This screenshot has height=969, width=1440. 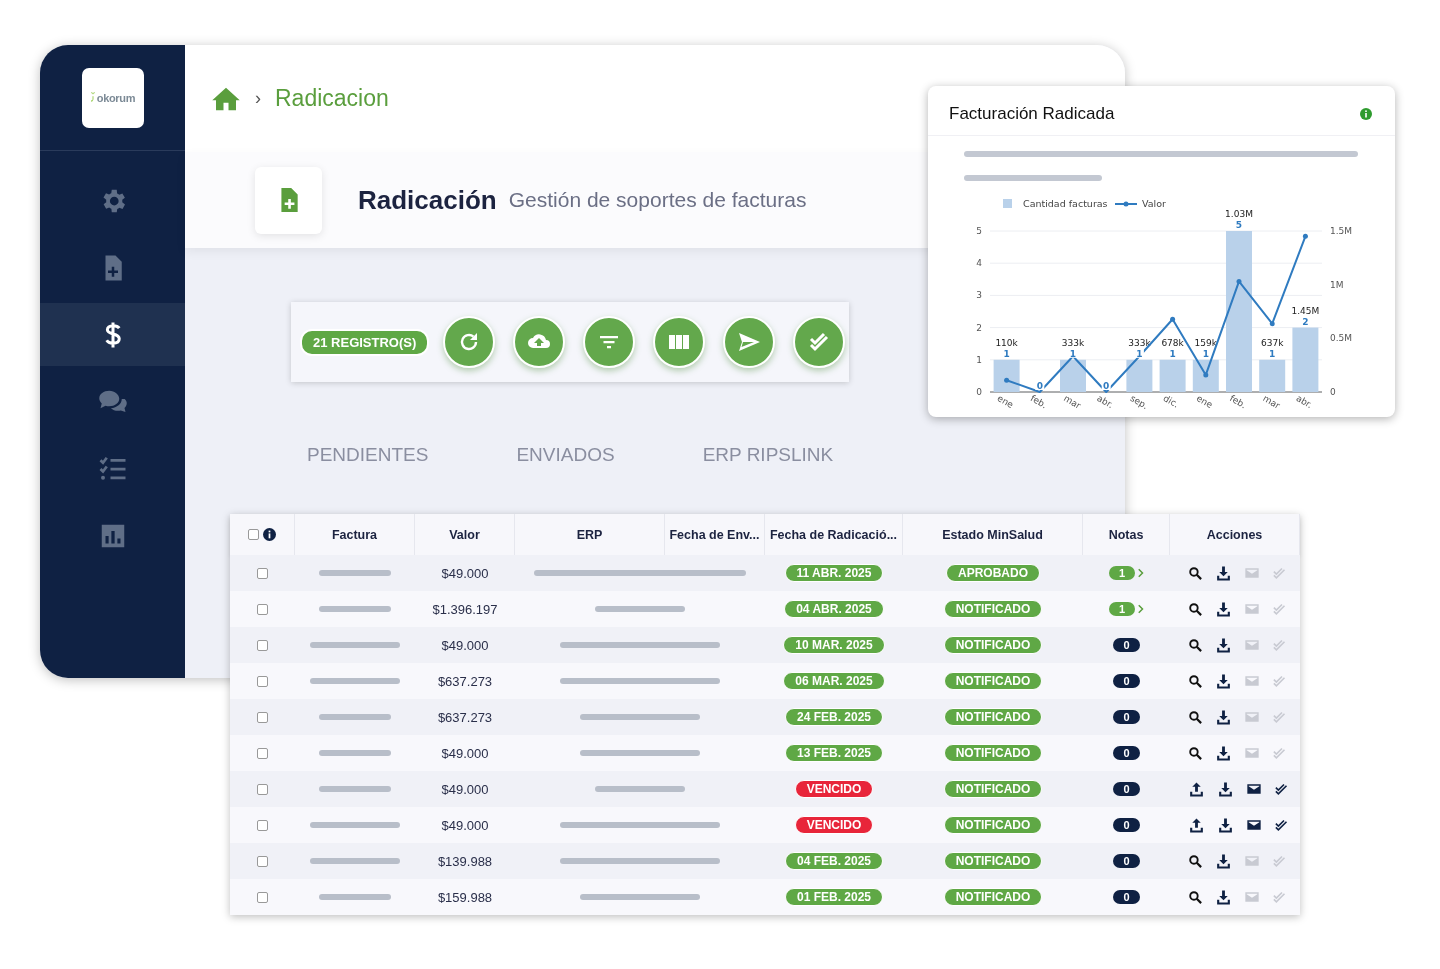 What do you see at coordinates (1172, 375) in the screenshot?
I see `chart-bar` at bounding box center [1172, 375].